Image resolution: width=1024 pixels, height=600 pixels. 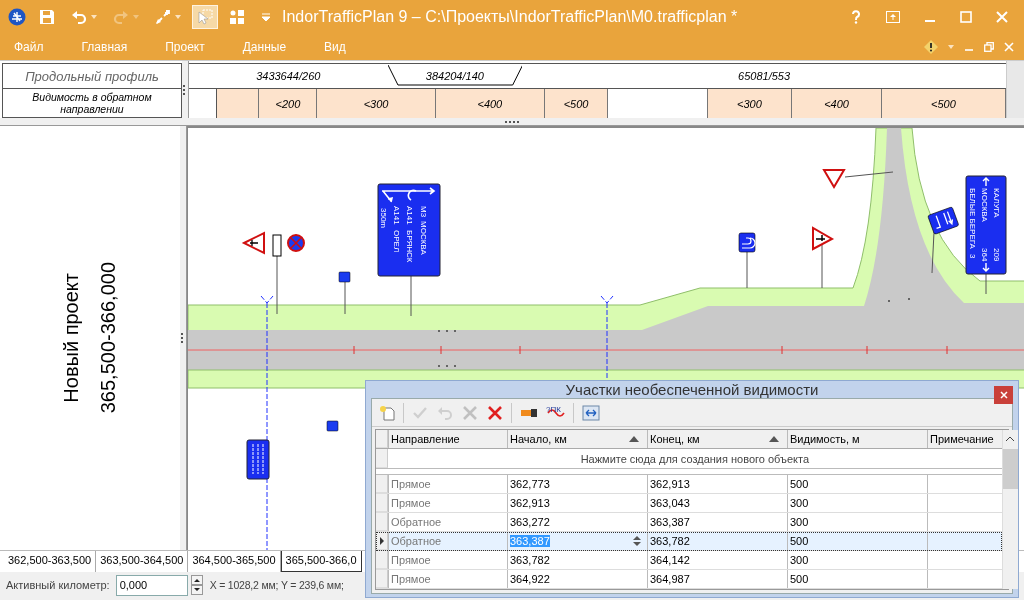 I want to click on segment-label: 65081/553, so click(x=764, y=76).